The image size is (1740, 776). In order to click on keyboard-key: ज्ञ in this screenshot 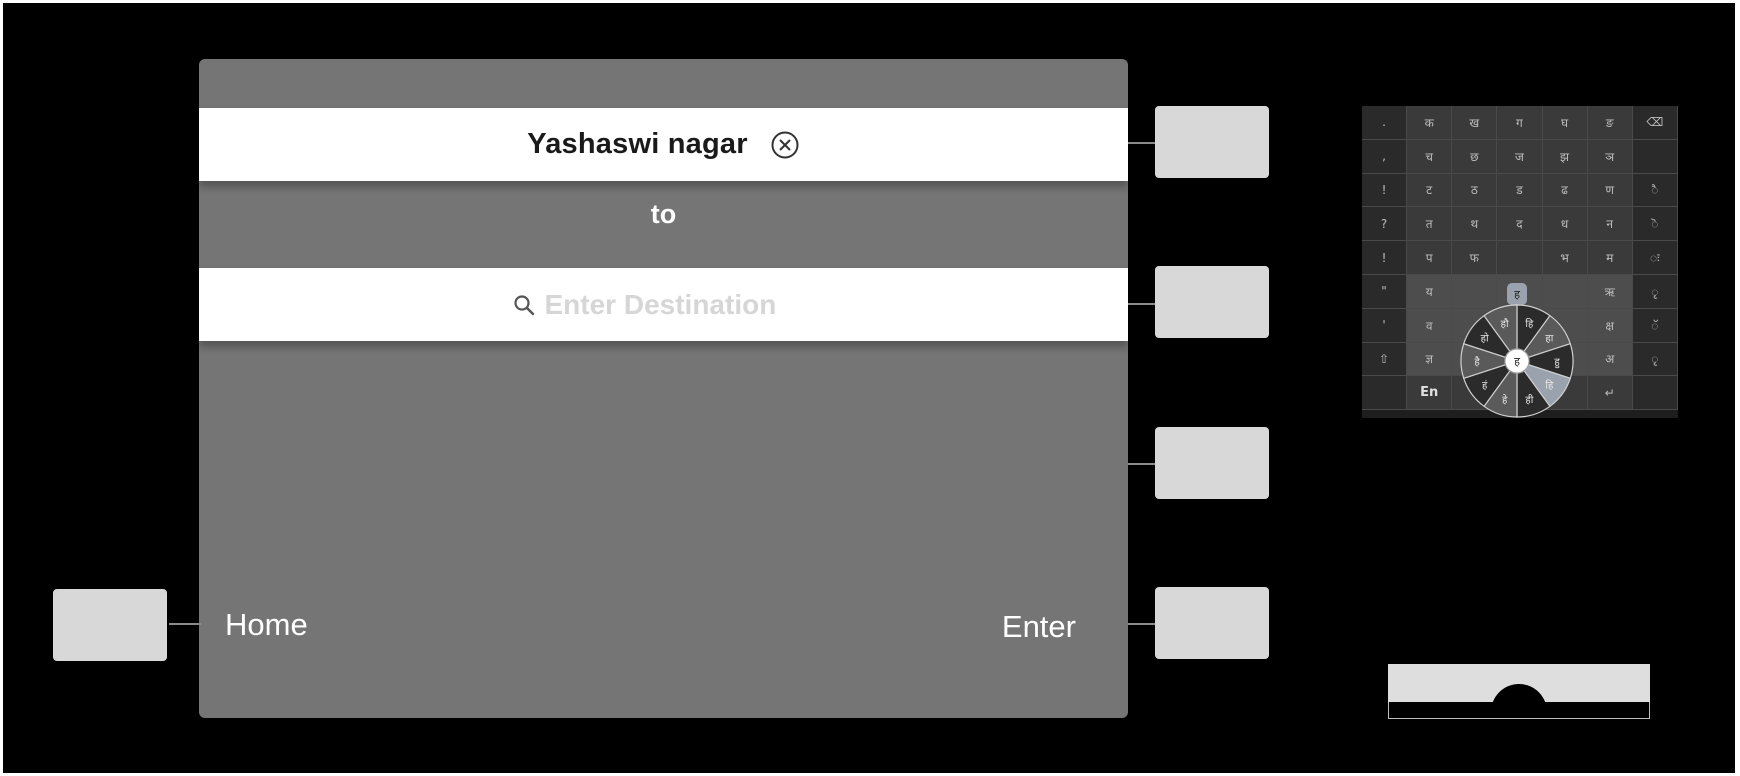, I will do `click(1430, 359)`.